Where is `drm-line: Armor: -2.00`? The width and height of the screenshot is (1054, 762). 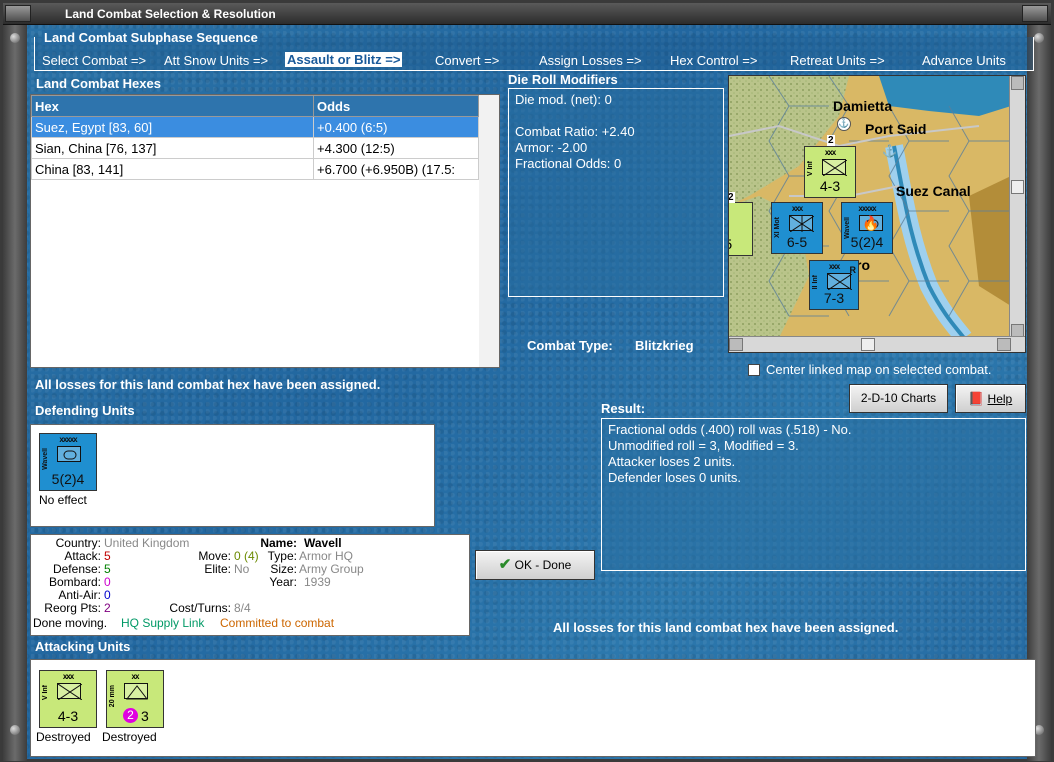
drm-line: Armor: -2.00 is located at coordinates (551, 147).